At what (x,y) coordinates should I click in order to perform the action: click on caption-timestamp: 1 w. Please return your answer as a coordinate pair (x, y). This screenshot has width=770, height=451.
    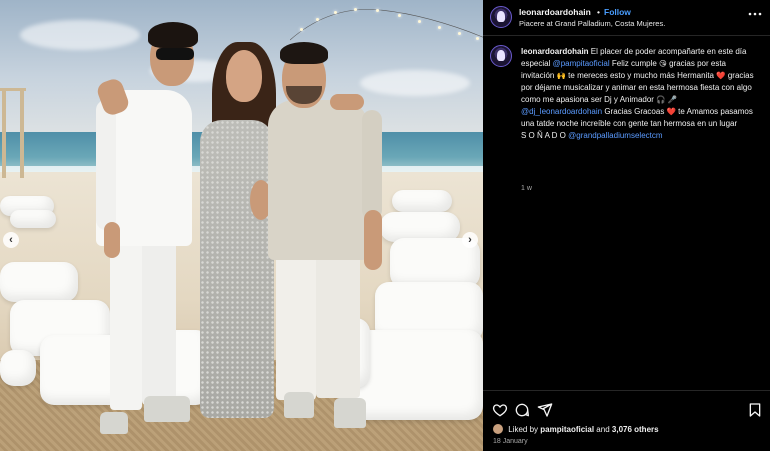
    Looking at the image, I should click on (526, 188).